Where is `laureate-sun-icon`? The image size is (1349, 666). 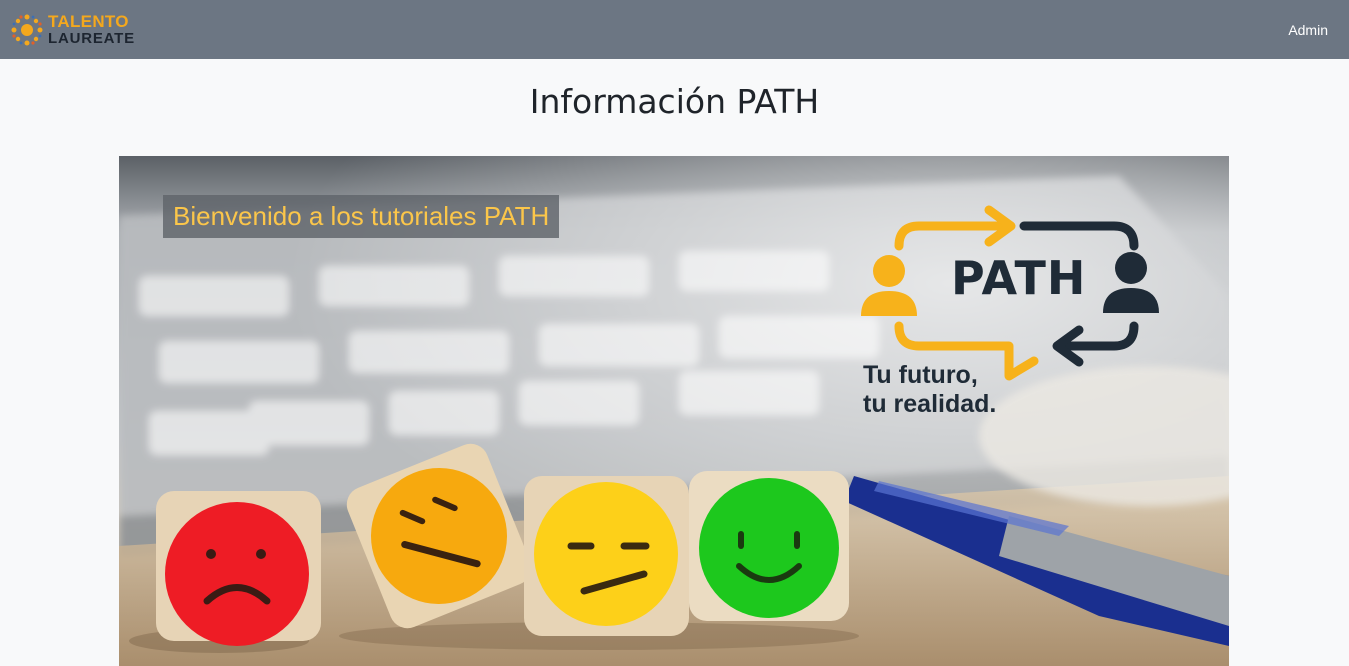 laureate-sun-icon is located at coordinates (27, 29).